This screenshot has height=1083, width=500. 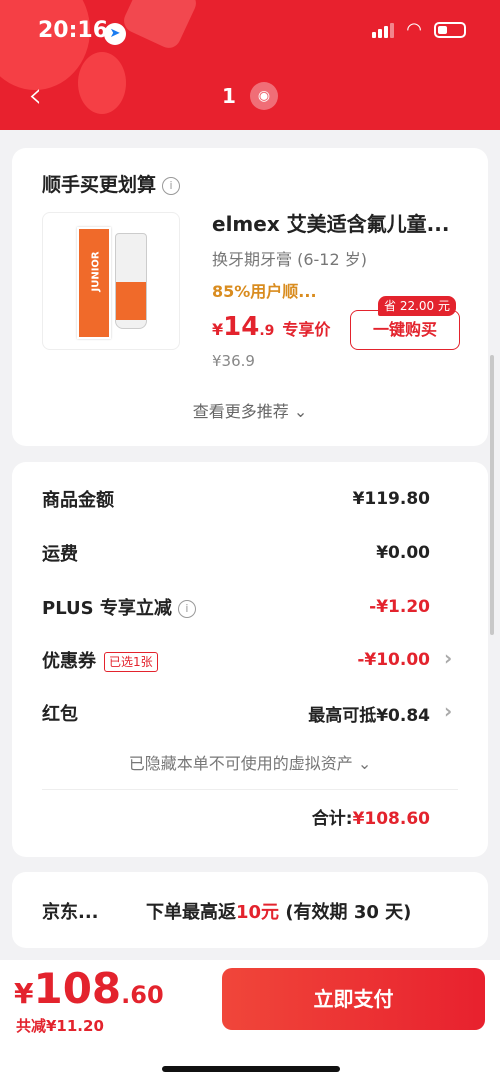 What do you see at coordinates (131, 281) in the screenshot?
I see `product-tube-image` at bounding box center [131, 281].